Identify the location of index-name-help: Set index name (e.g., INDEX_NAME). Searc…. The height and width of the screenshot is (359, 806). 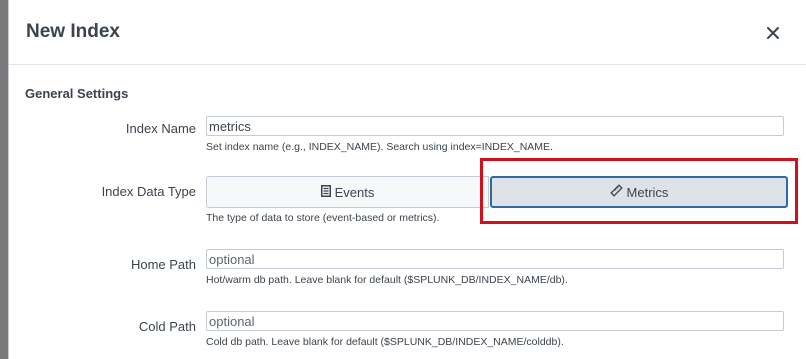
(379, 147).